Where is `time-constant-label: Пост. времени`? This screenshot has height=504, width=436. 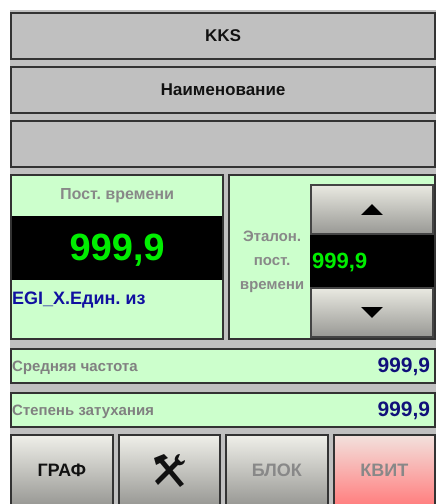 time-constant-label: Пост. времени is located at coordinates (117, 195).